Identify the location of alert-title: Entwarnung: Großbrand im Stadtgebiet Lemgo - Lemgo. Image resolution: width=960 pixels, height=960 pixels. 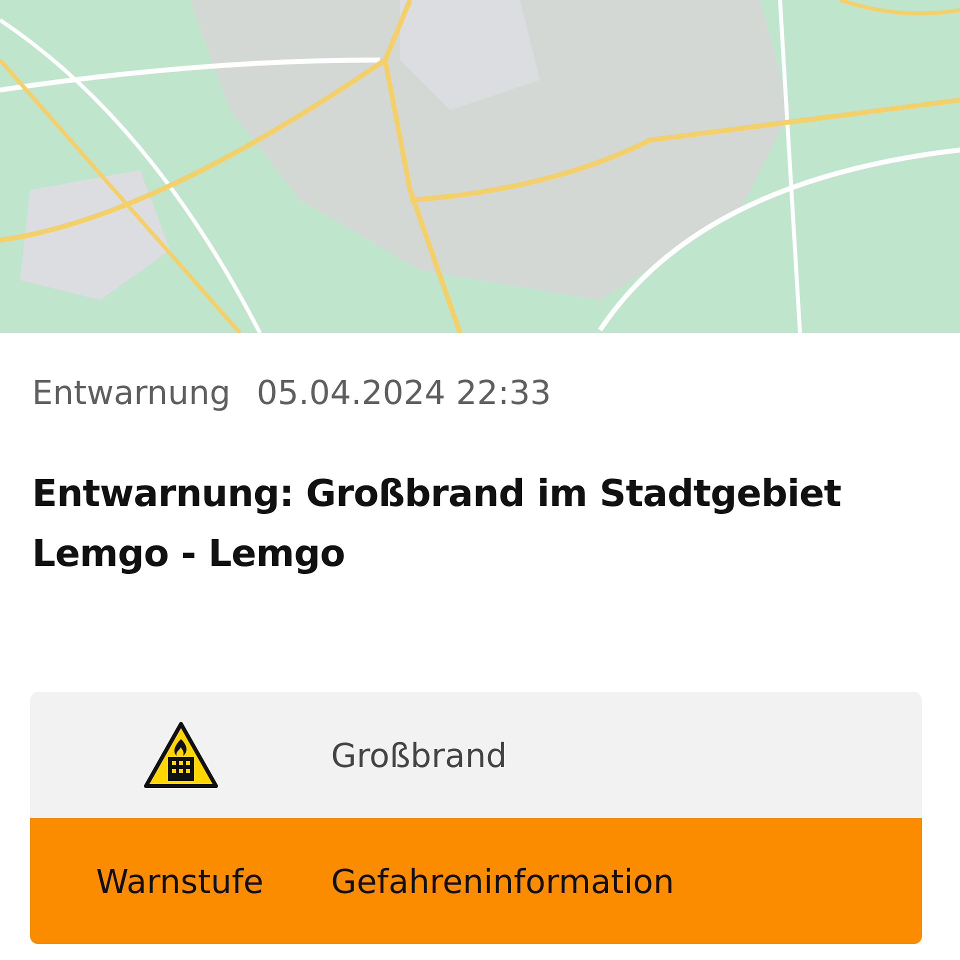
(437, 524).